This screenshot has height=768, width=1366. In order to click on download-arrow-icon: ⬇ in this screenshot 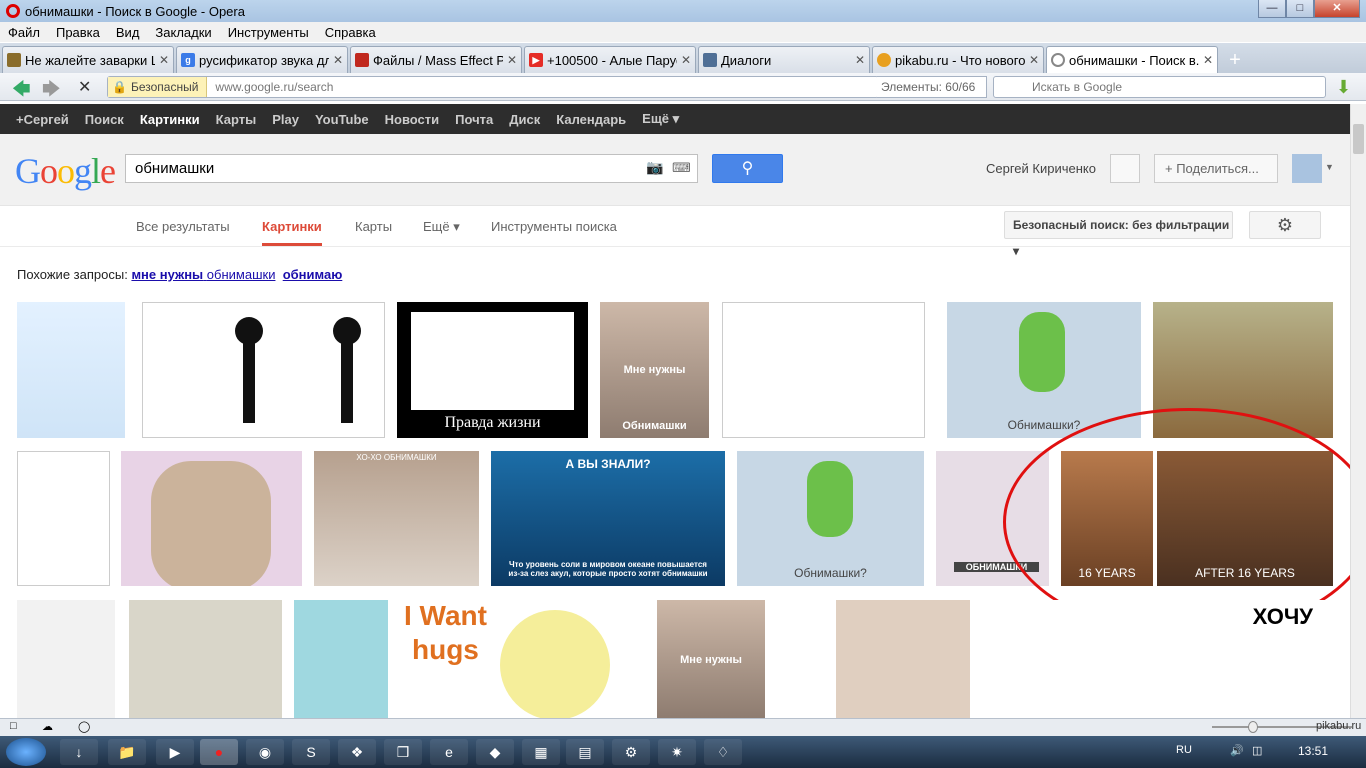, I will do `click(1343, 87)`.